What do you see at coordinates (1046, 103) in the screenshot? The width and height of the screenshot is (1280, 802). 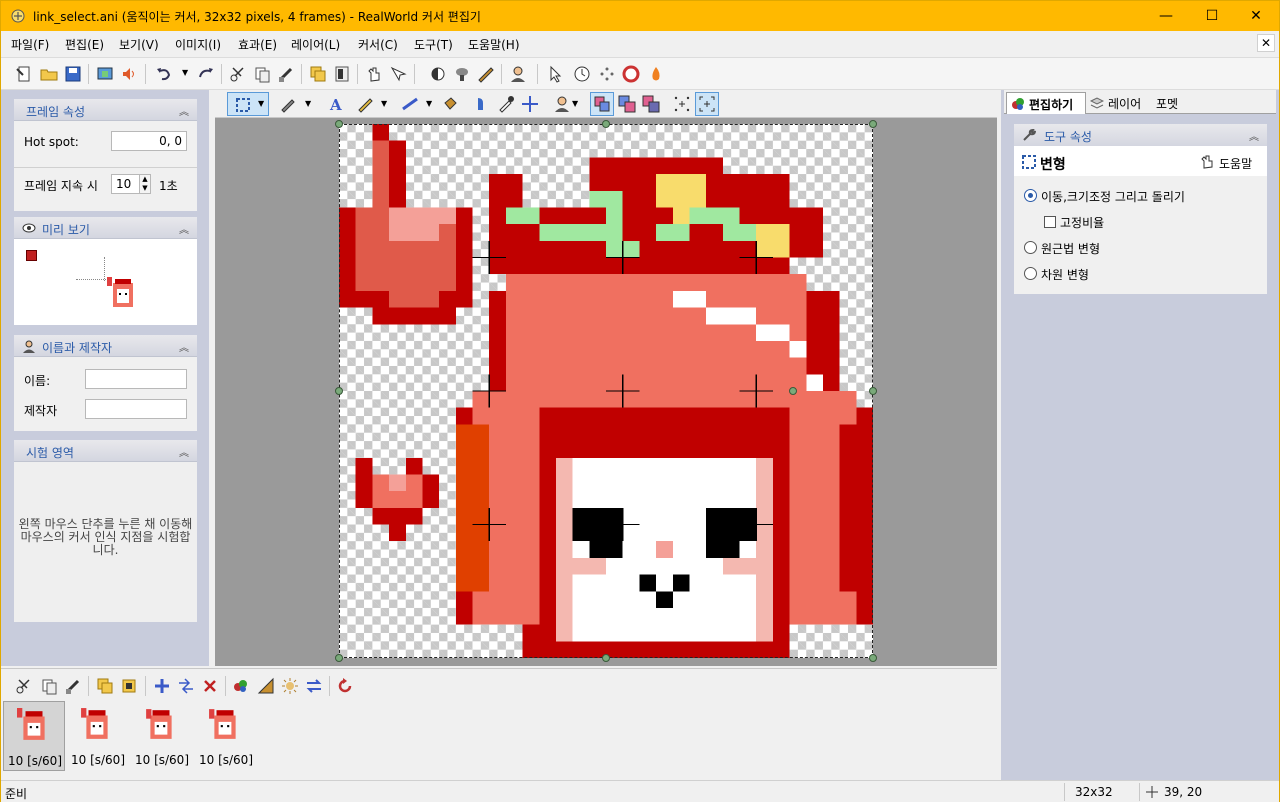 I see `tab-edit: 편집하기` at bounding box center [1046, 103].